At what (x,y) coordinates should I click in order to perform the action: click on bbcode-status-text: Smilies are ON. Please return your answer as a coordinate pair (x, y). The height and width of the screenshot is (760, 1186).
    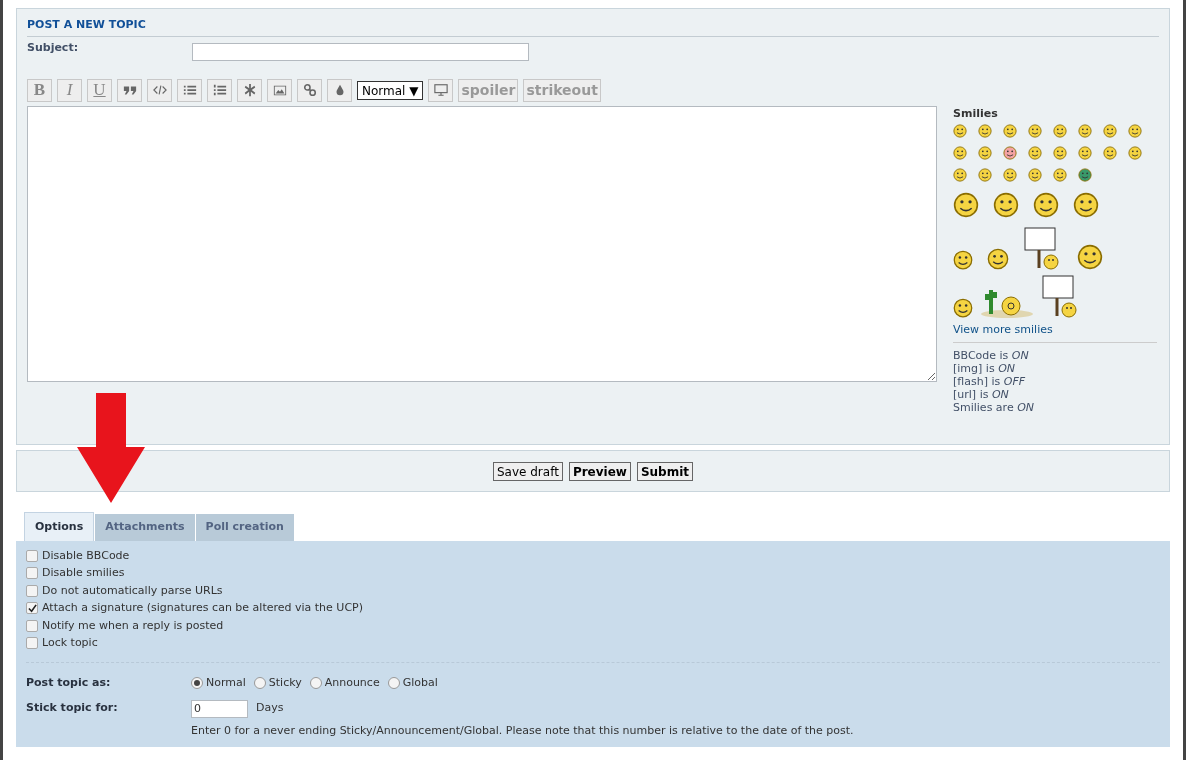
    Looking at the image, I should click on (994, 407).